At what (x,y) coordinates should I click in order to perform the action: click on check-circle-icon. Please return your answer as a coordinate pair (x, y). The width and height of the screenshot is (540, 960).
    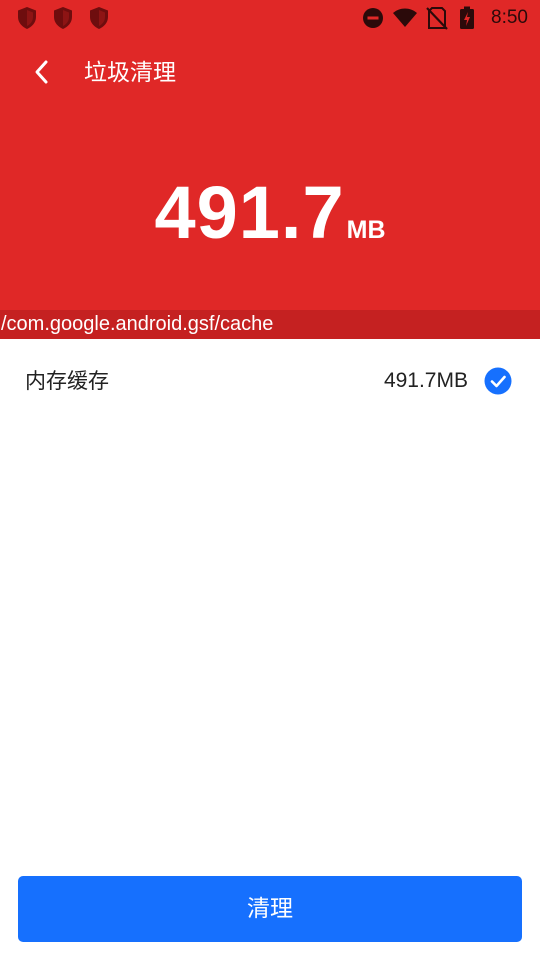
    Looking at the image, I should click on (498, 381).